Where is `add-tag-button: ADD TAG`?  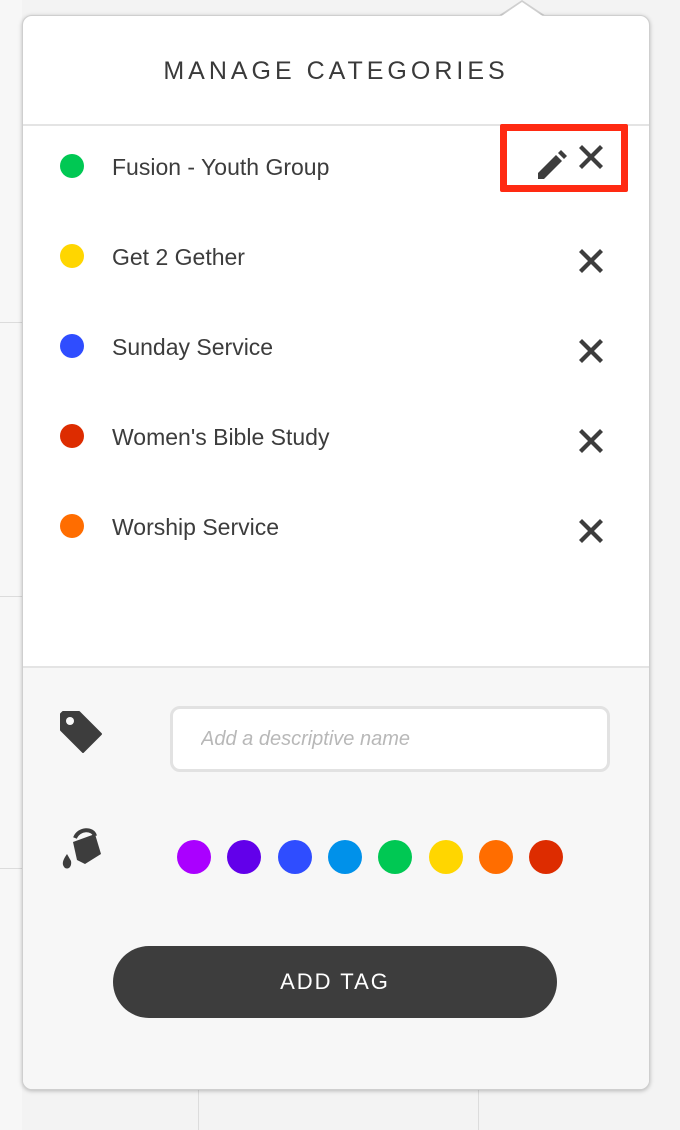 add-tag-button: ADD TAG is located at coordinates (335, 982).